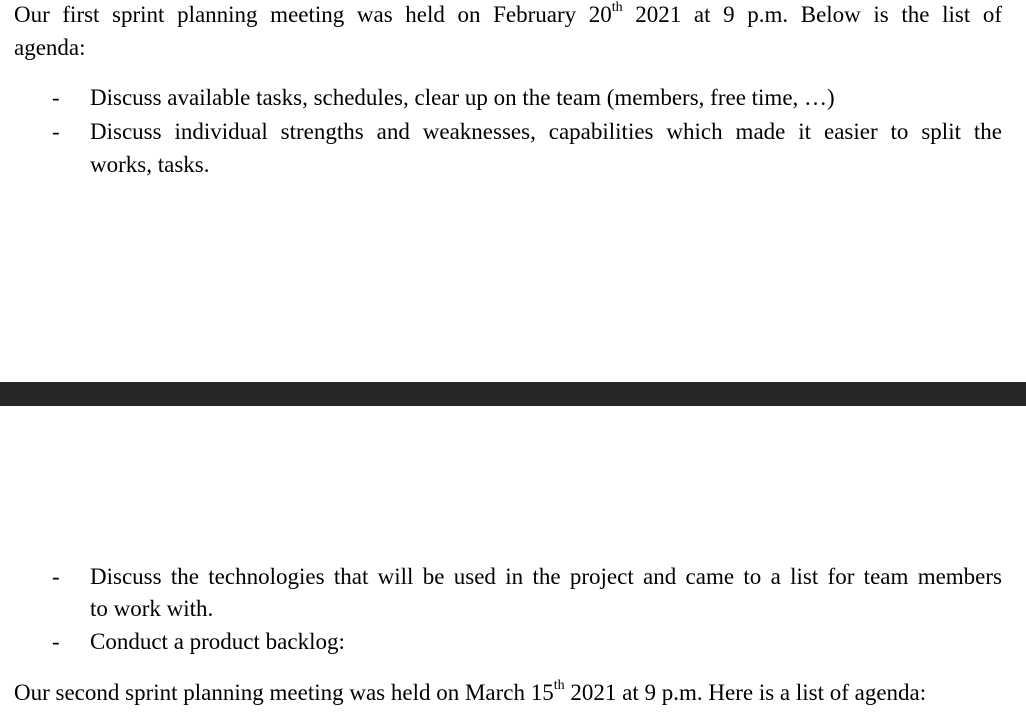 This screenshot has height=713, width=1026. I want to click on intro-text-b: 2021 at 9 p.m. Below is the list of, so click(812, 14).